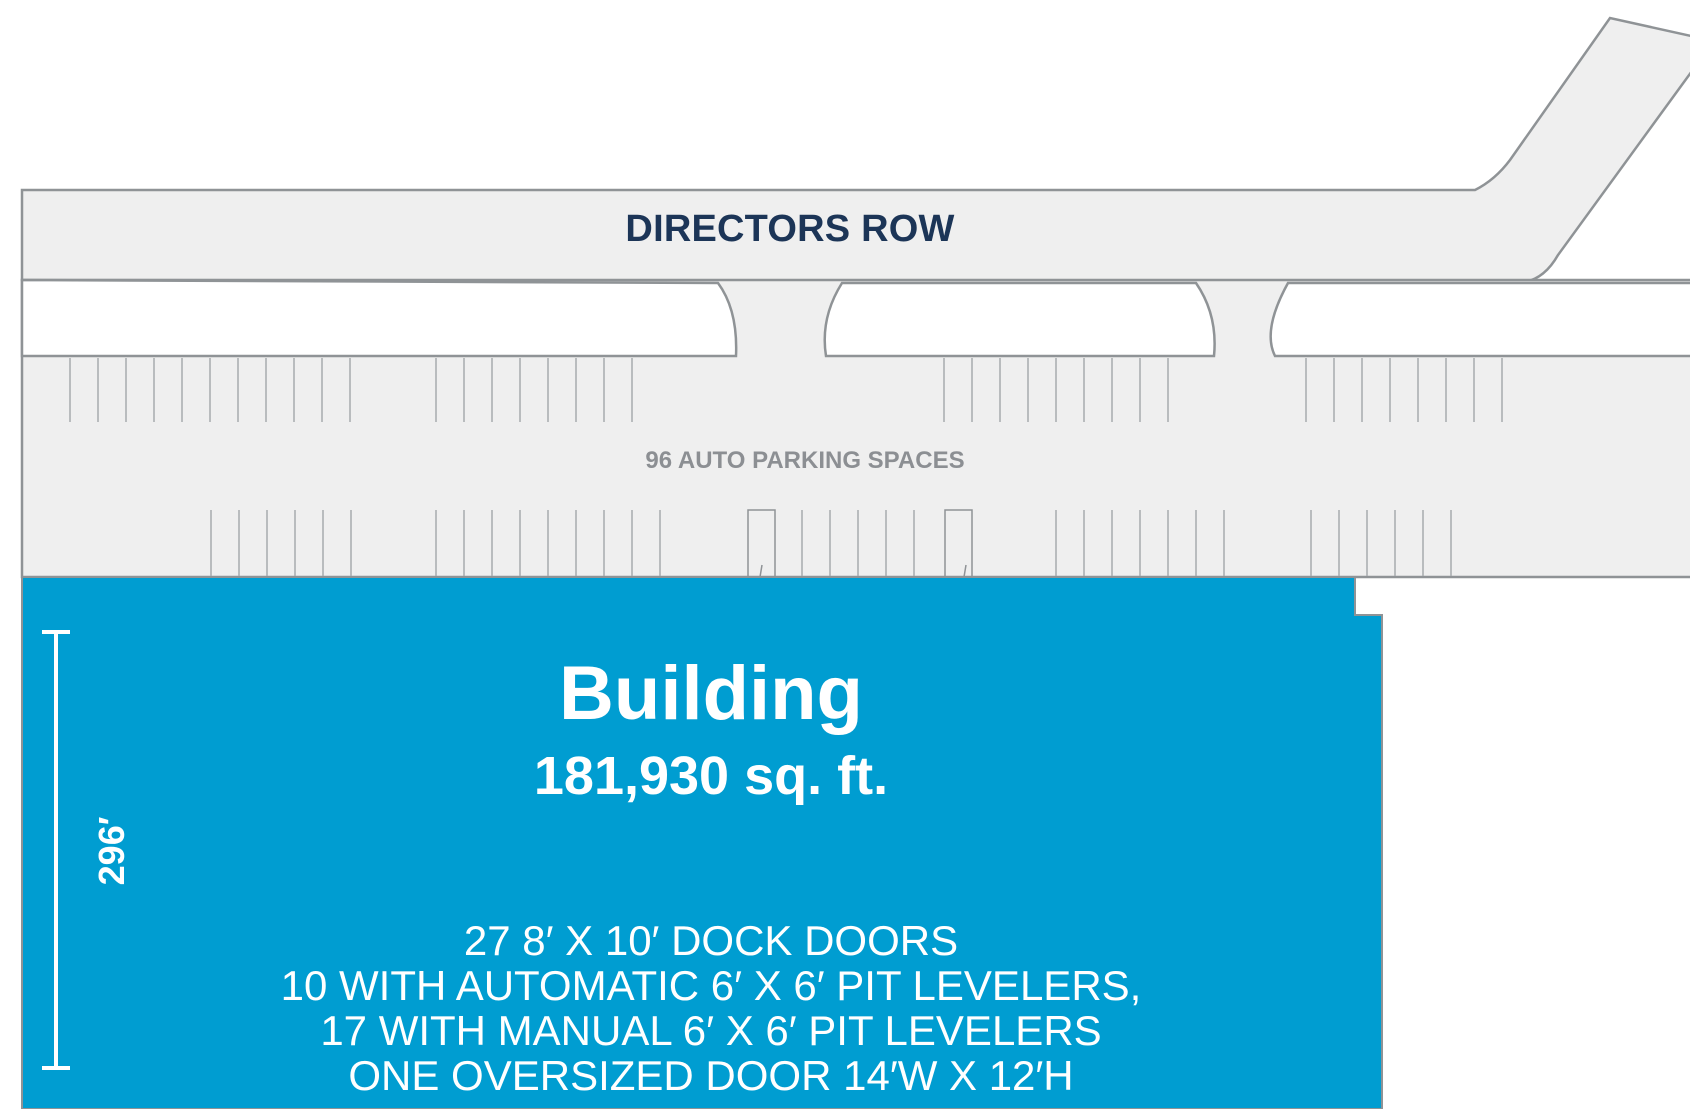  What do you see at coordinates (711, 1075) in the screenshot?
I see `building-spec-line: ONE OVERSIZED DOOR 14′W X 12′H` at bounding box center [711, 1075].